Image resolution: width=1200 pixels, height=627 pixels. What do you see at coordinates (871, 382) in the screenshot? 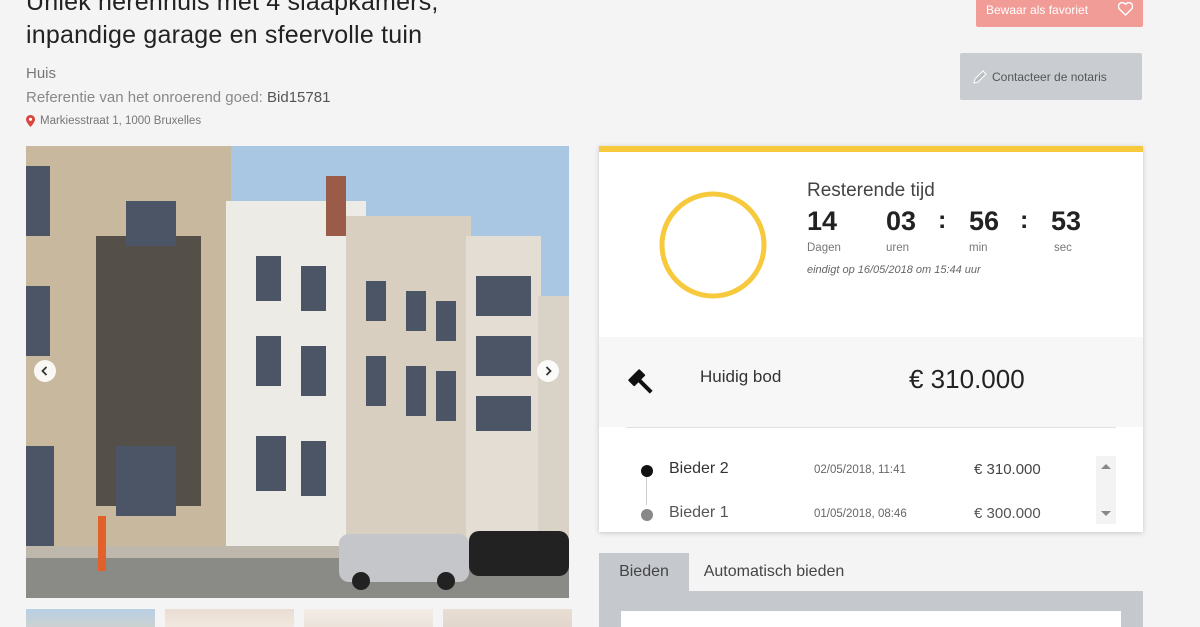
I see `current-bid-row` at bounding box center [871, 382].